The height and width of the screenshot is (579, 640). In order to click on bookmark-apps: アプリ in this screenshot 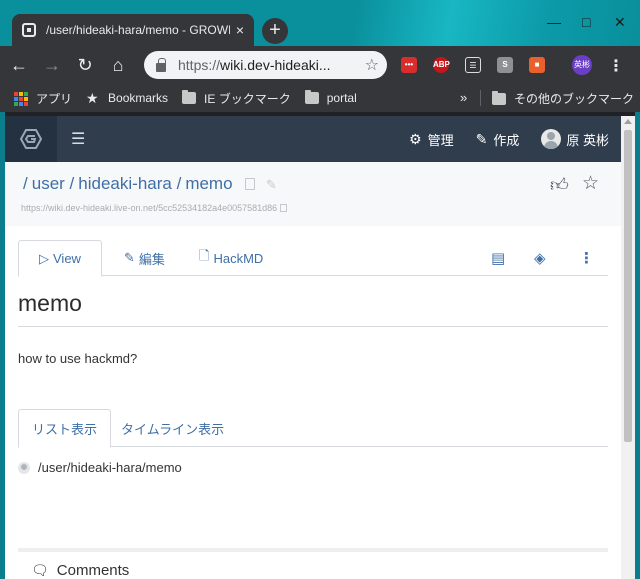, I will do `click(43, 98)`.